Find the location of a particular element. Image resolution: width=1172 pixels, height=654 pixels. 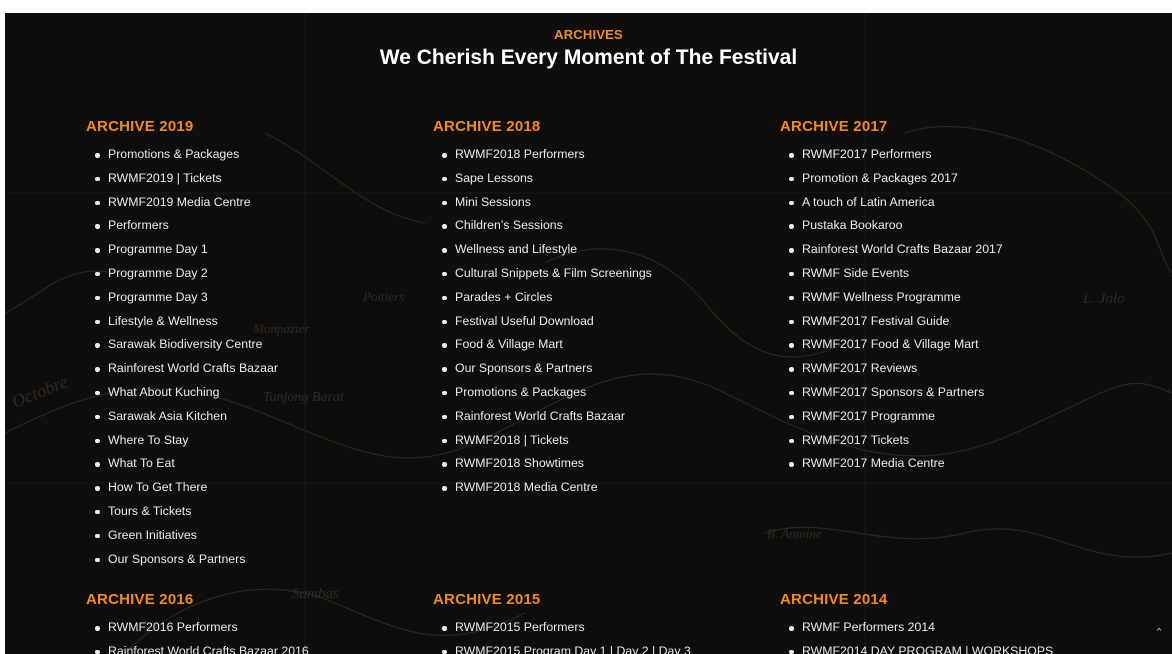

archive-link: RWMF2017 Media Centre is located at coordinates (945, 464).